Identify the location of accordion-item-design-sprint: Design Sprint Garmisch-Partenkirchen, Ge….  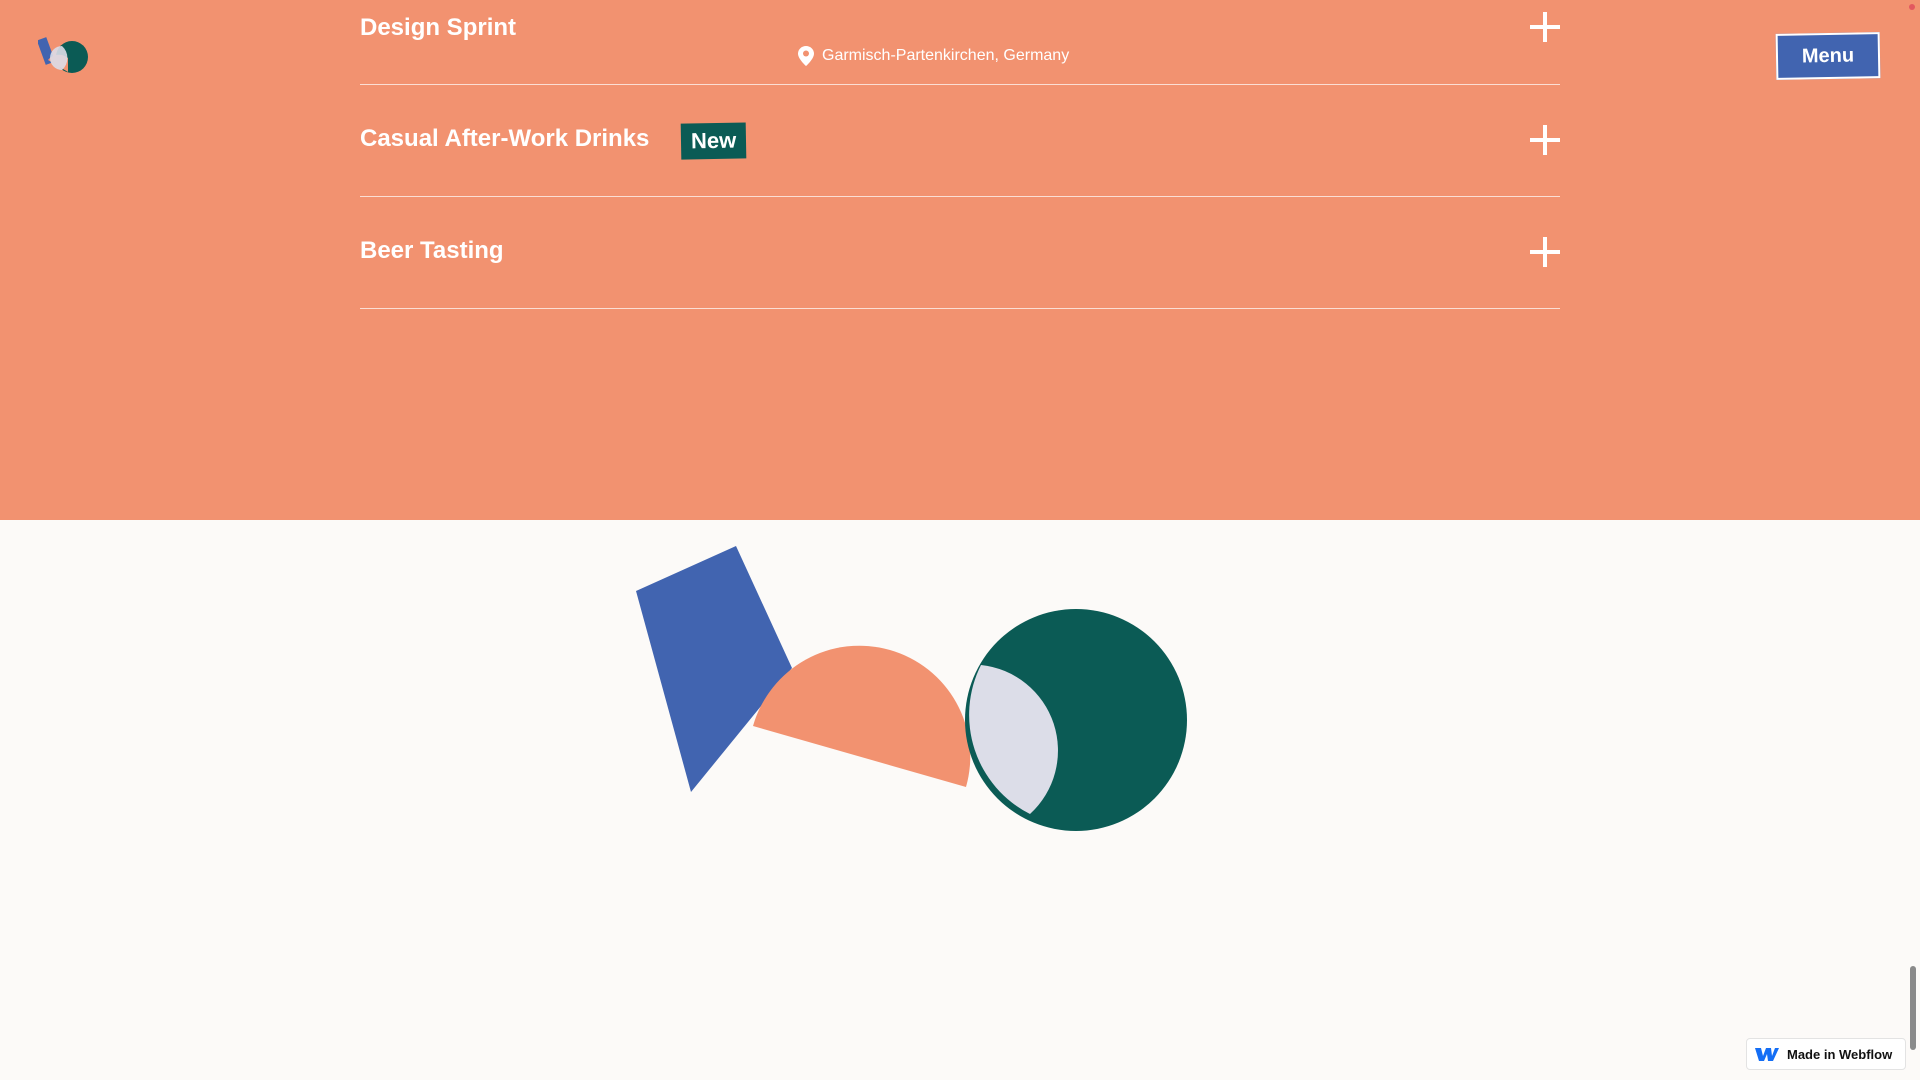
(960, 42).